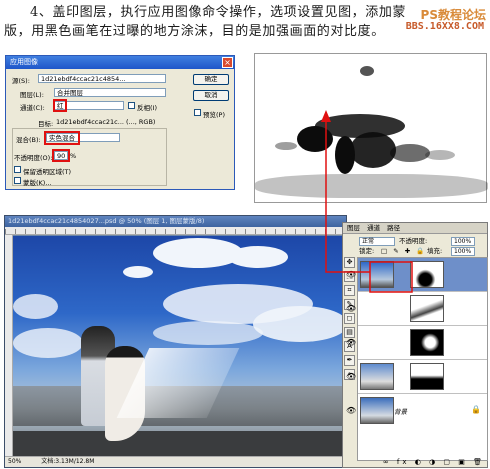  I want to click on annotation-arrows, so click(367, 201).